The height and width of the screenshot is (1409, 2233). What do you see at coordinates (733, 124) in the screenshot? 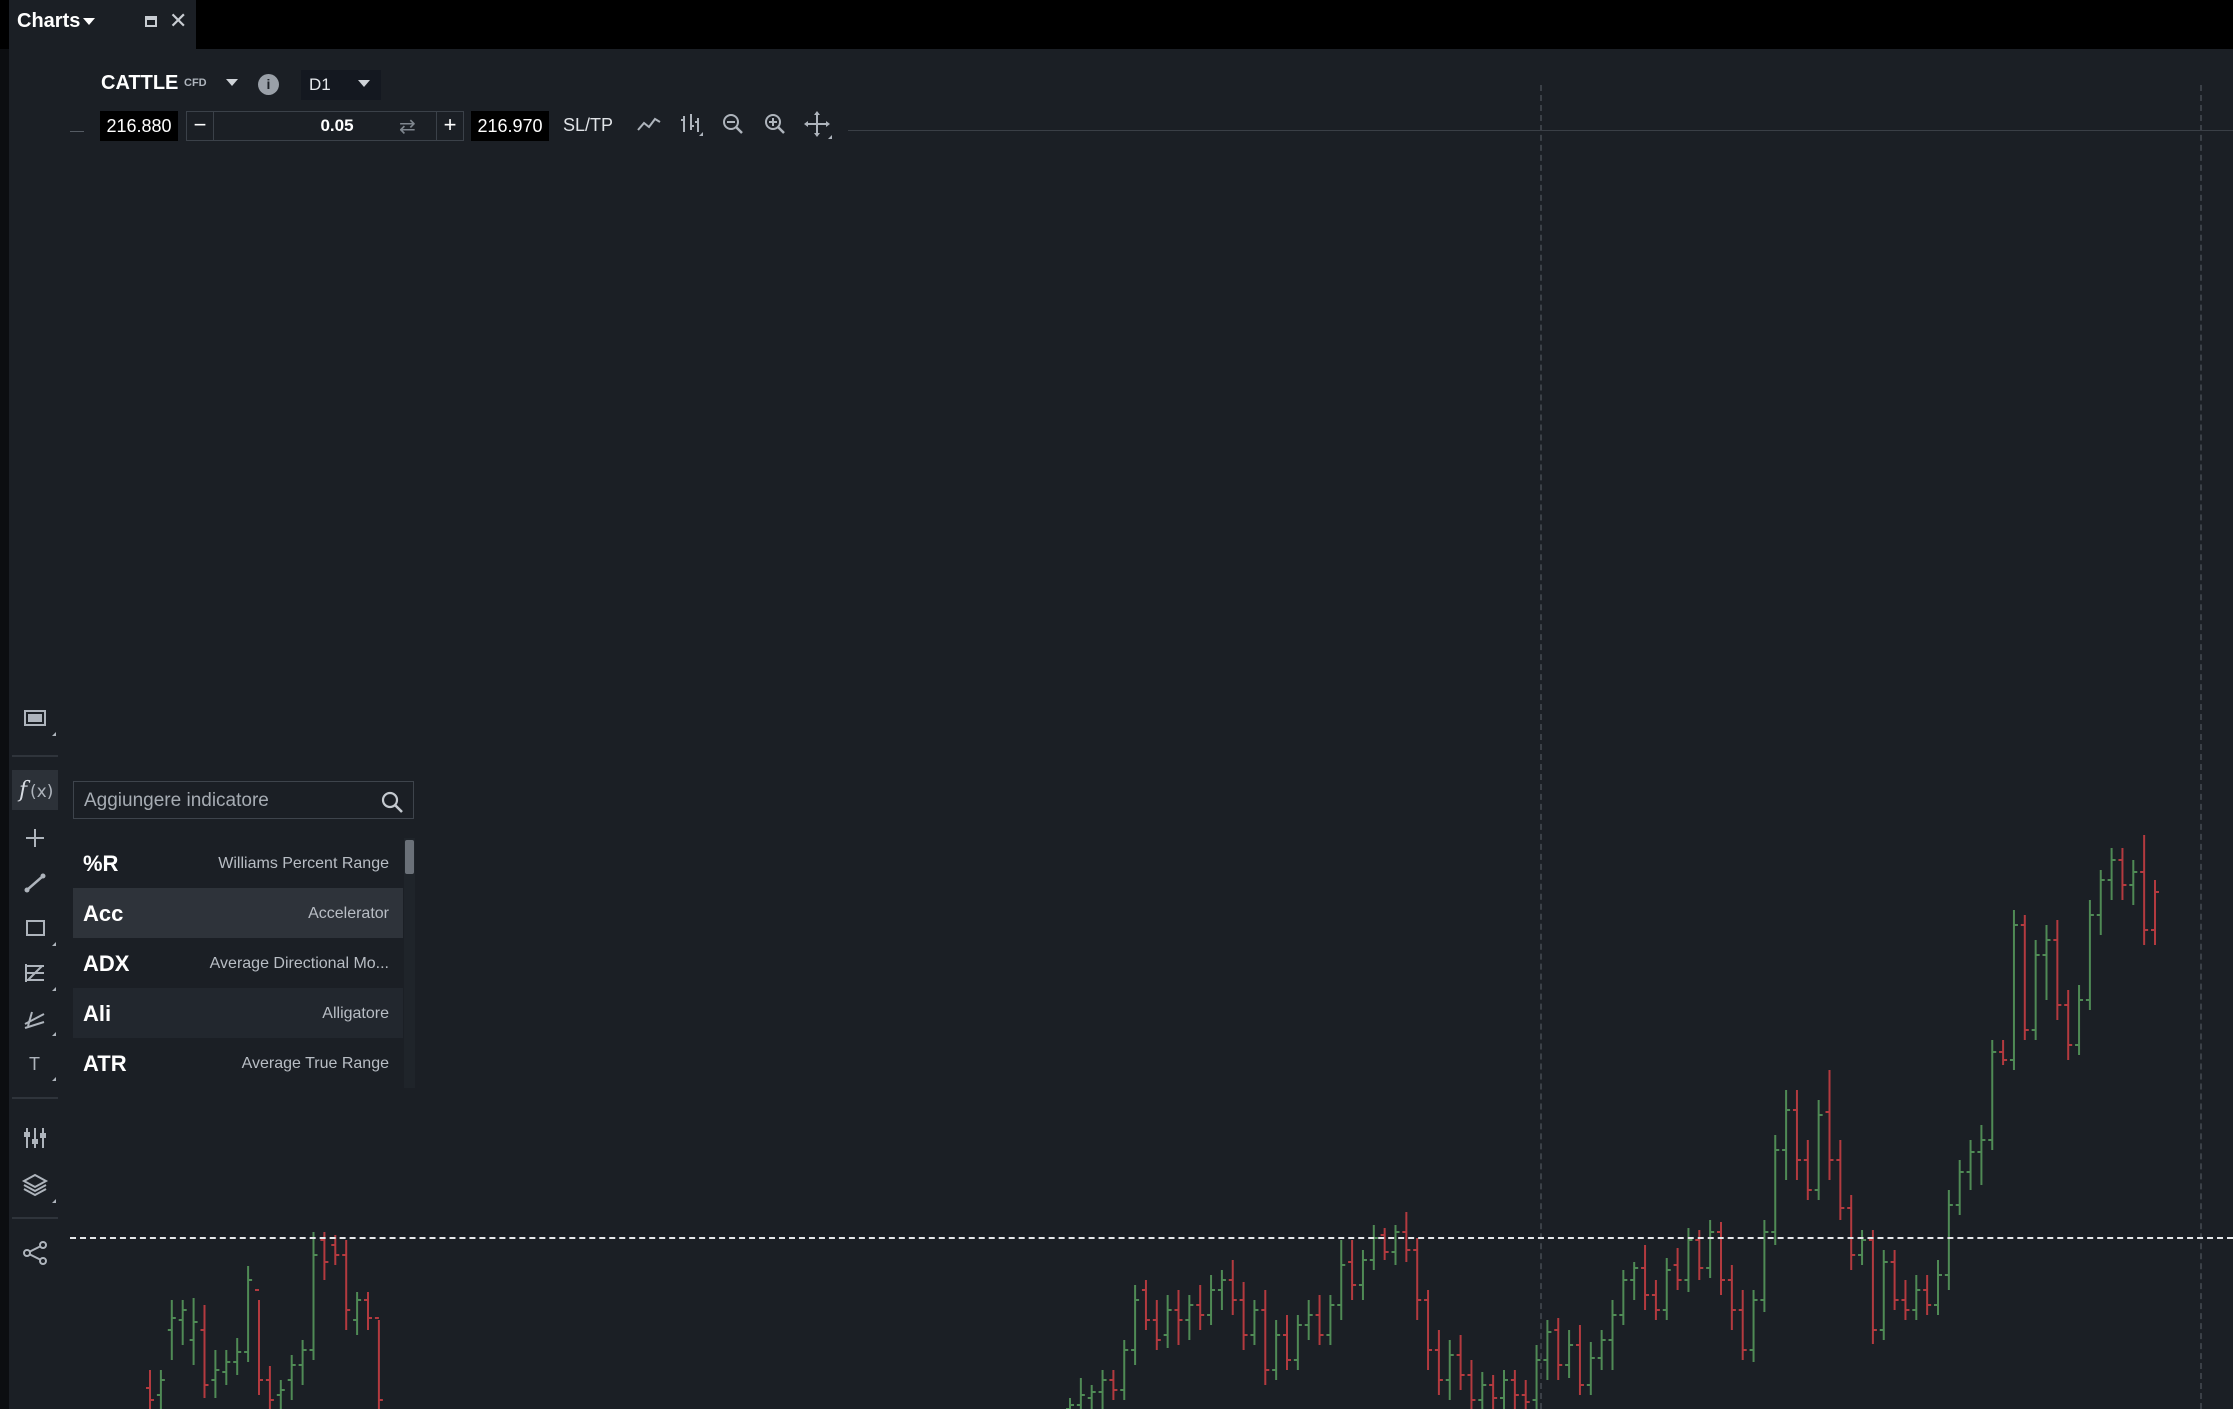
I see `zoom-out-icon` at bounding box center [733, 124].